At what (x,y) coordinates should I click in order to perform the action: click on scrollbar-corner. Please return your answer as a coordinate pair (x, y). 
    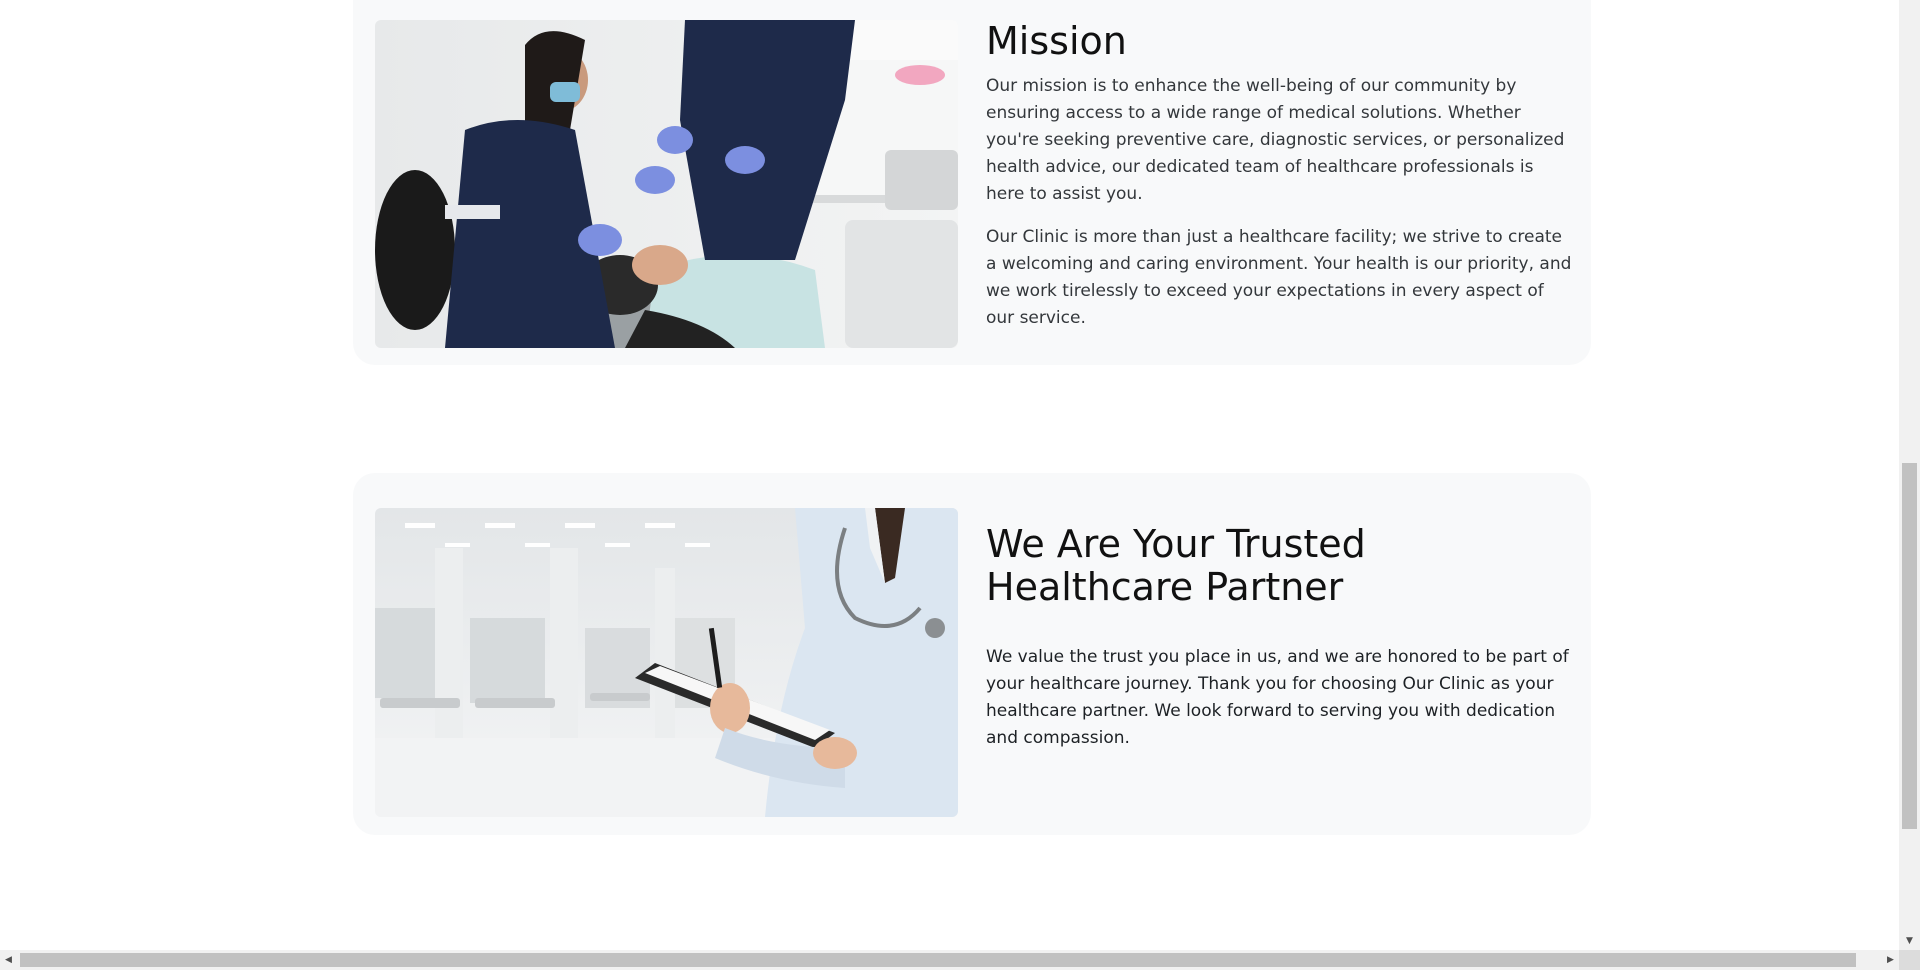
    Looking at the image, I should click on (1909, 960).